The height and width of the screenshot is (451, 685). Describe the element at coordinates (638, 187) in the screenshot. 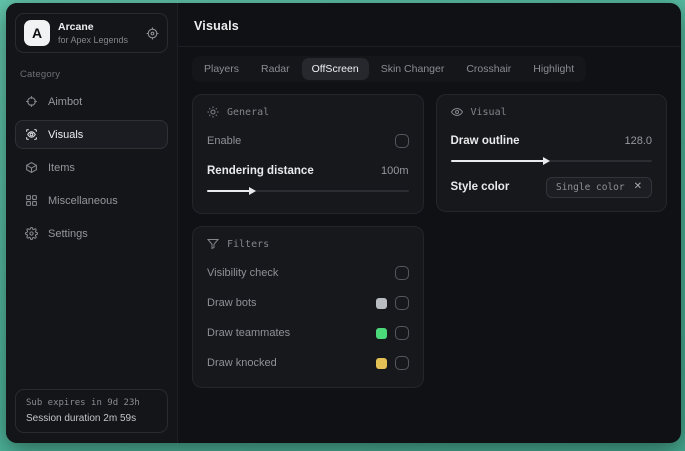

I see `close-icon: ✕` at that location.